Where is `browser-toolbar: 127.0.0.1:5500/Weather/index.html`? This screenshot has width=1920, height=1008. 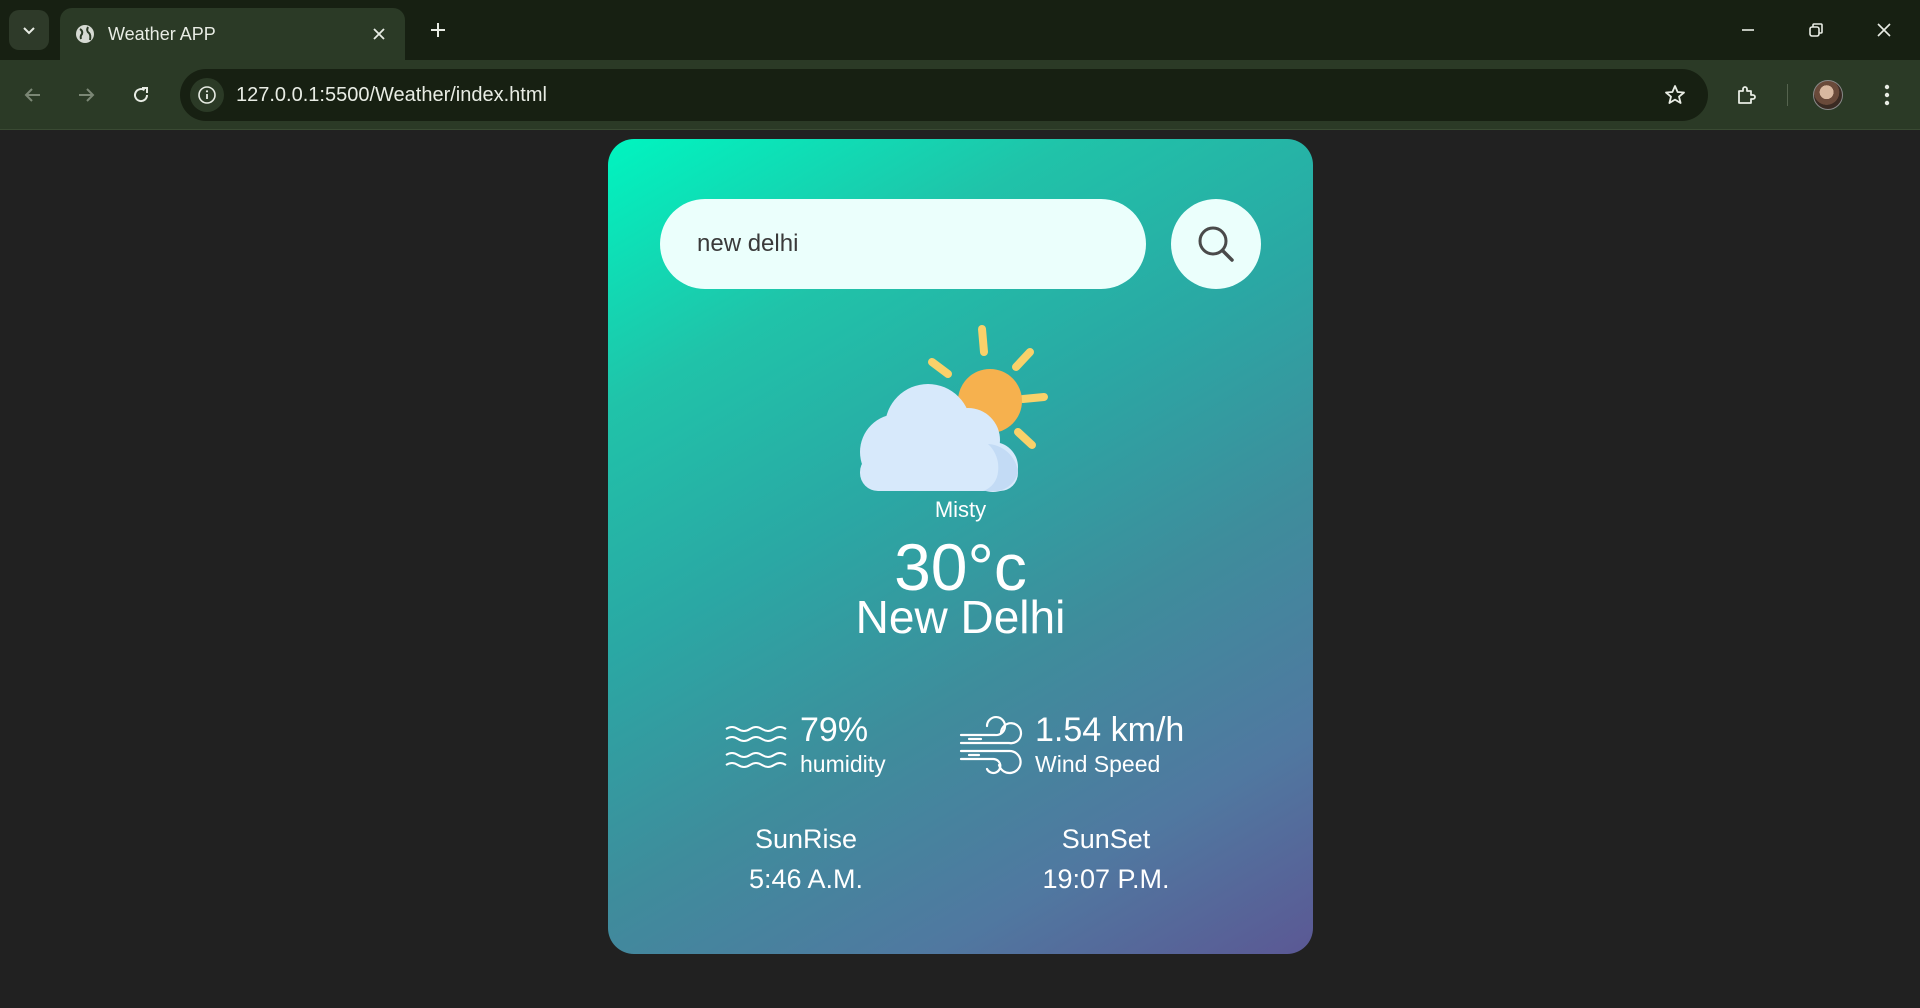
browser-toolbar: 127.0.0.1:5500/Weather/index.html is located at coordinates (960, 95).